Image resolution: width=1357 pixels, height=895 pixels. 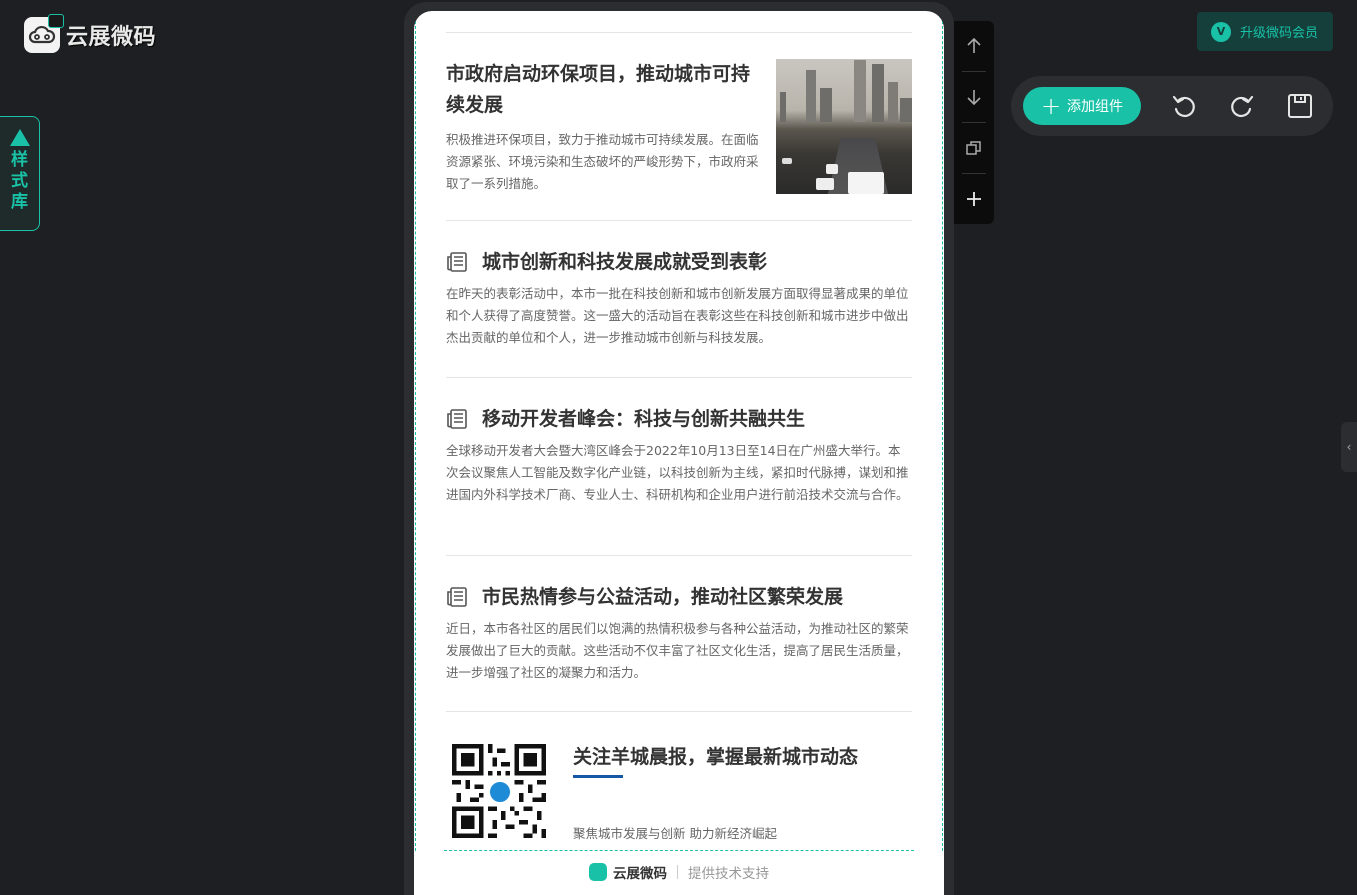 What do you see at coordinates (716, 757) in the screenshot?
I see `follow-title: 关注羊城晨报，掌握最新城市动态` at bounding box center [716, 757].